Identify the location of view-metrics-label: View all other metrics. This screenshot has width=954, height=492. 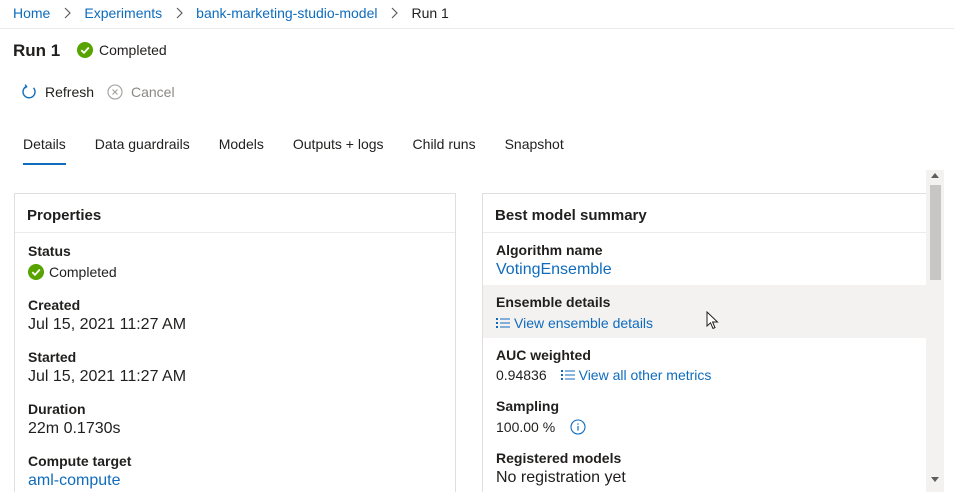
(645, 375).